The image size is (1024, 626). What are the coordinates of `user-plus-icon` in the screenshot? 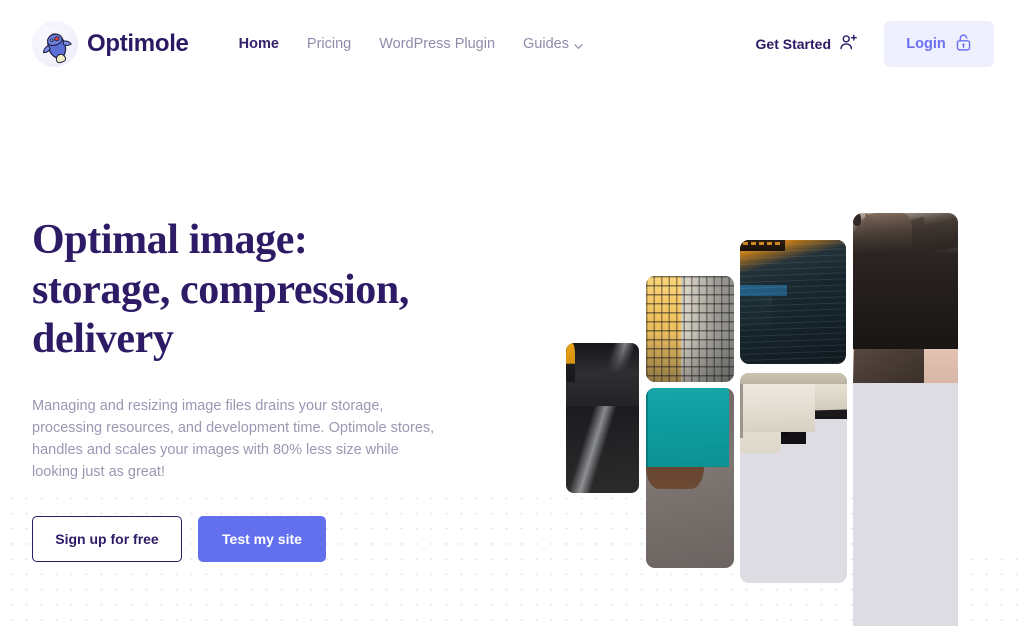 It's located at (848, 44).